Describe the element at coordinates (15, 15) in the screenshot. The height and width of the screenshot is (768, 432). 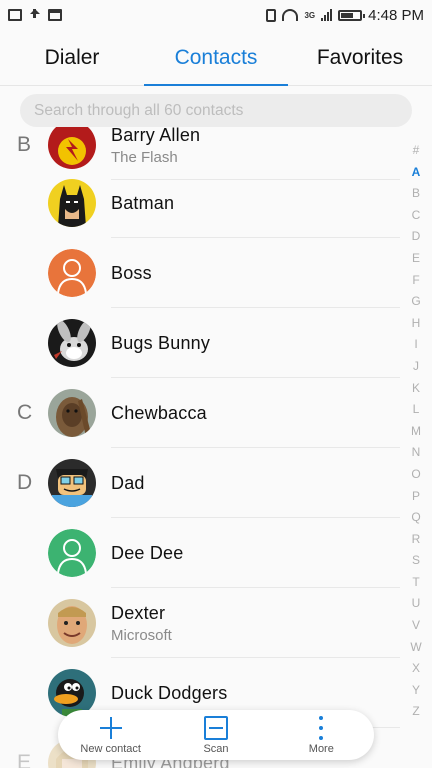
I see `gmail-icon` at that location.